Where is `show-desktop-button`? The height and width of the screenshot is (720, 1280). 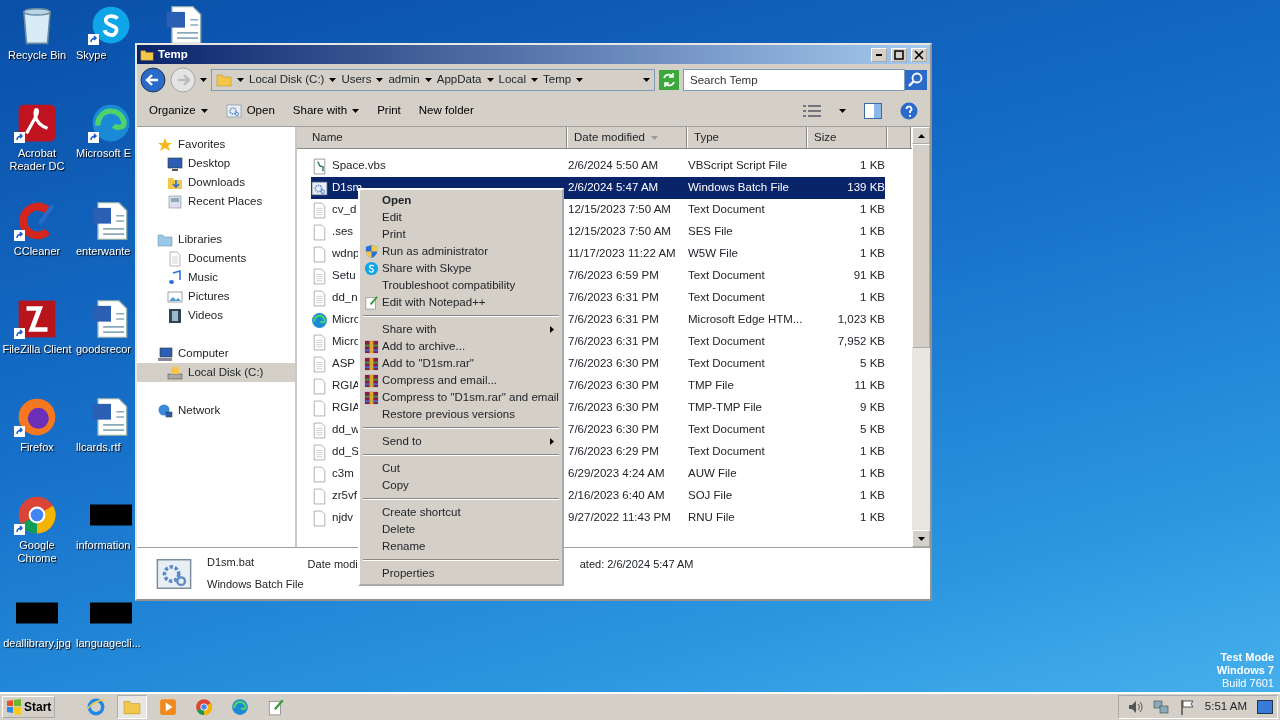
show-desktop-button is located at coordinates (1265, 707).